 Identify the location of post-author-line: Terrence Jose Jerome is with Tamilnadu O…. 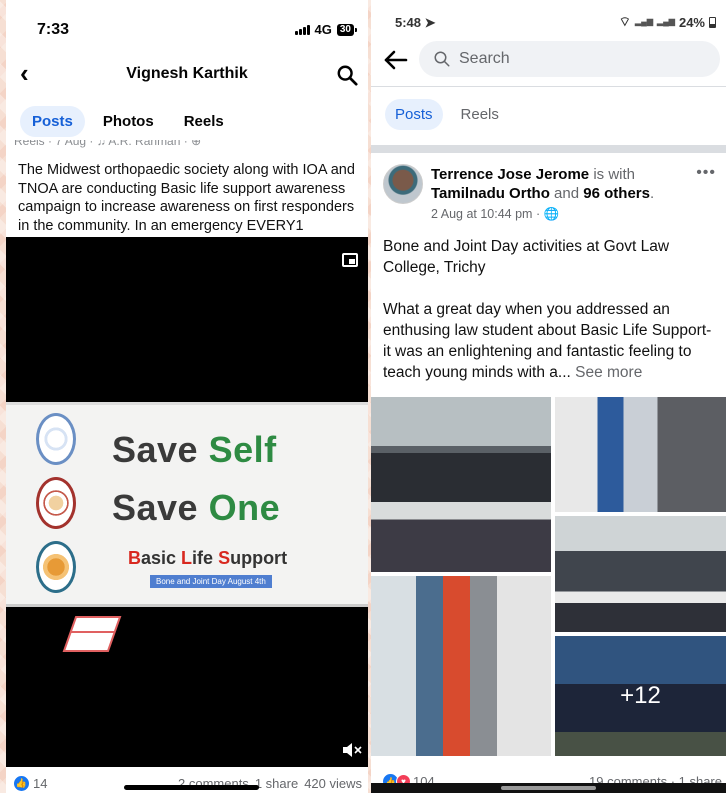
(543, 184).